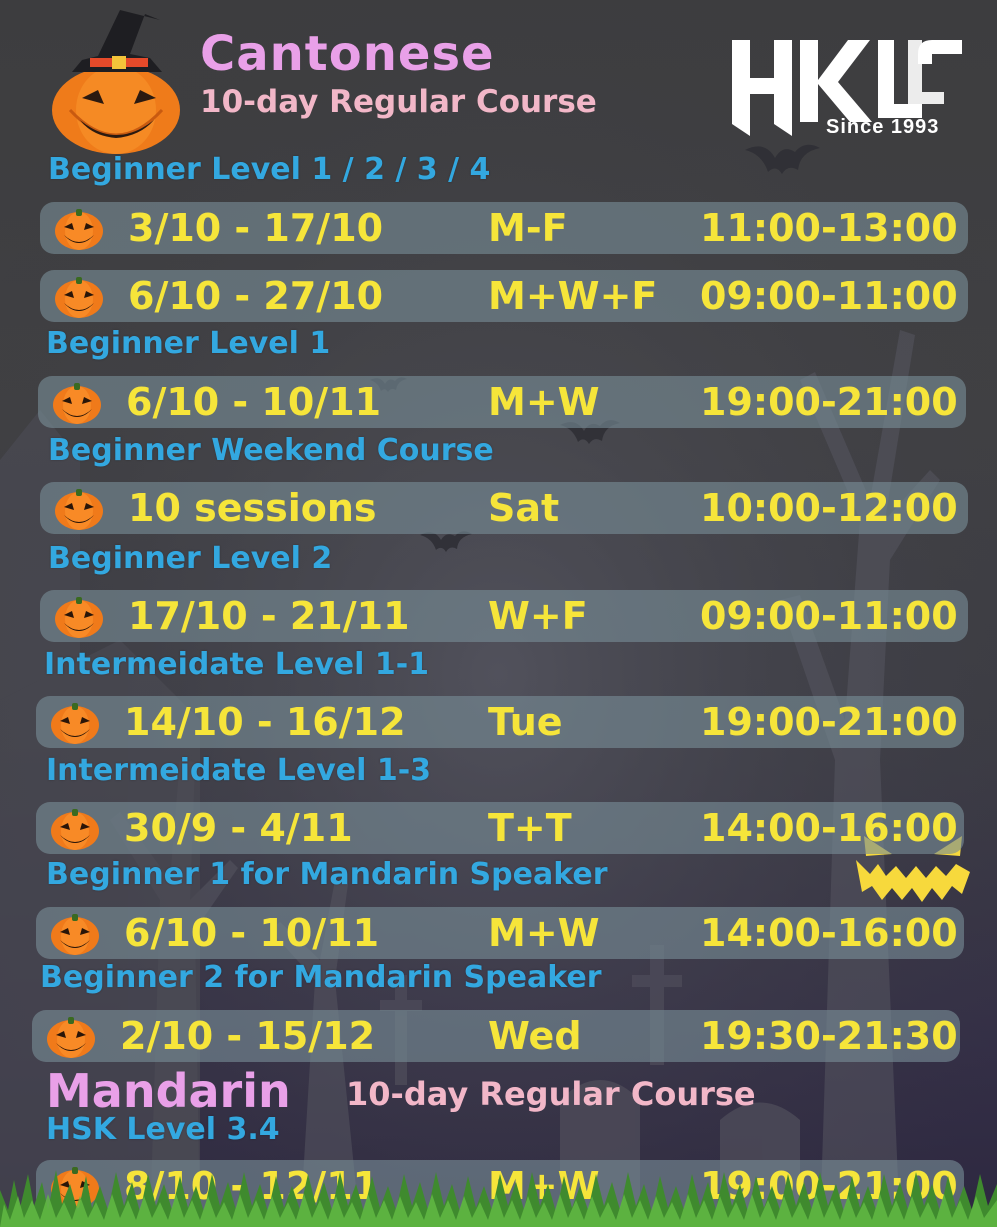 Image resolution: width=997 pixels, height=1227 pixels. What do you see at coordinates (327, 874) in the screenshot?
I see `section-heading: Beginner 1 for Mandarin Speaker` at bounding box center [327, 874].